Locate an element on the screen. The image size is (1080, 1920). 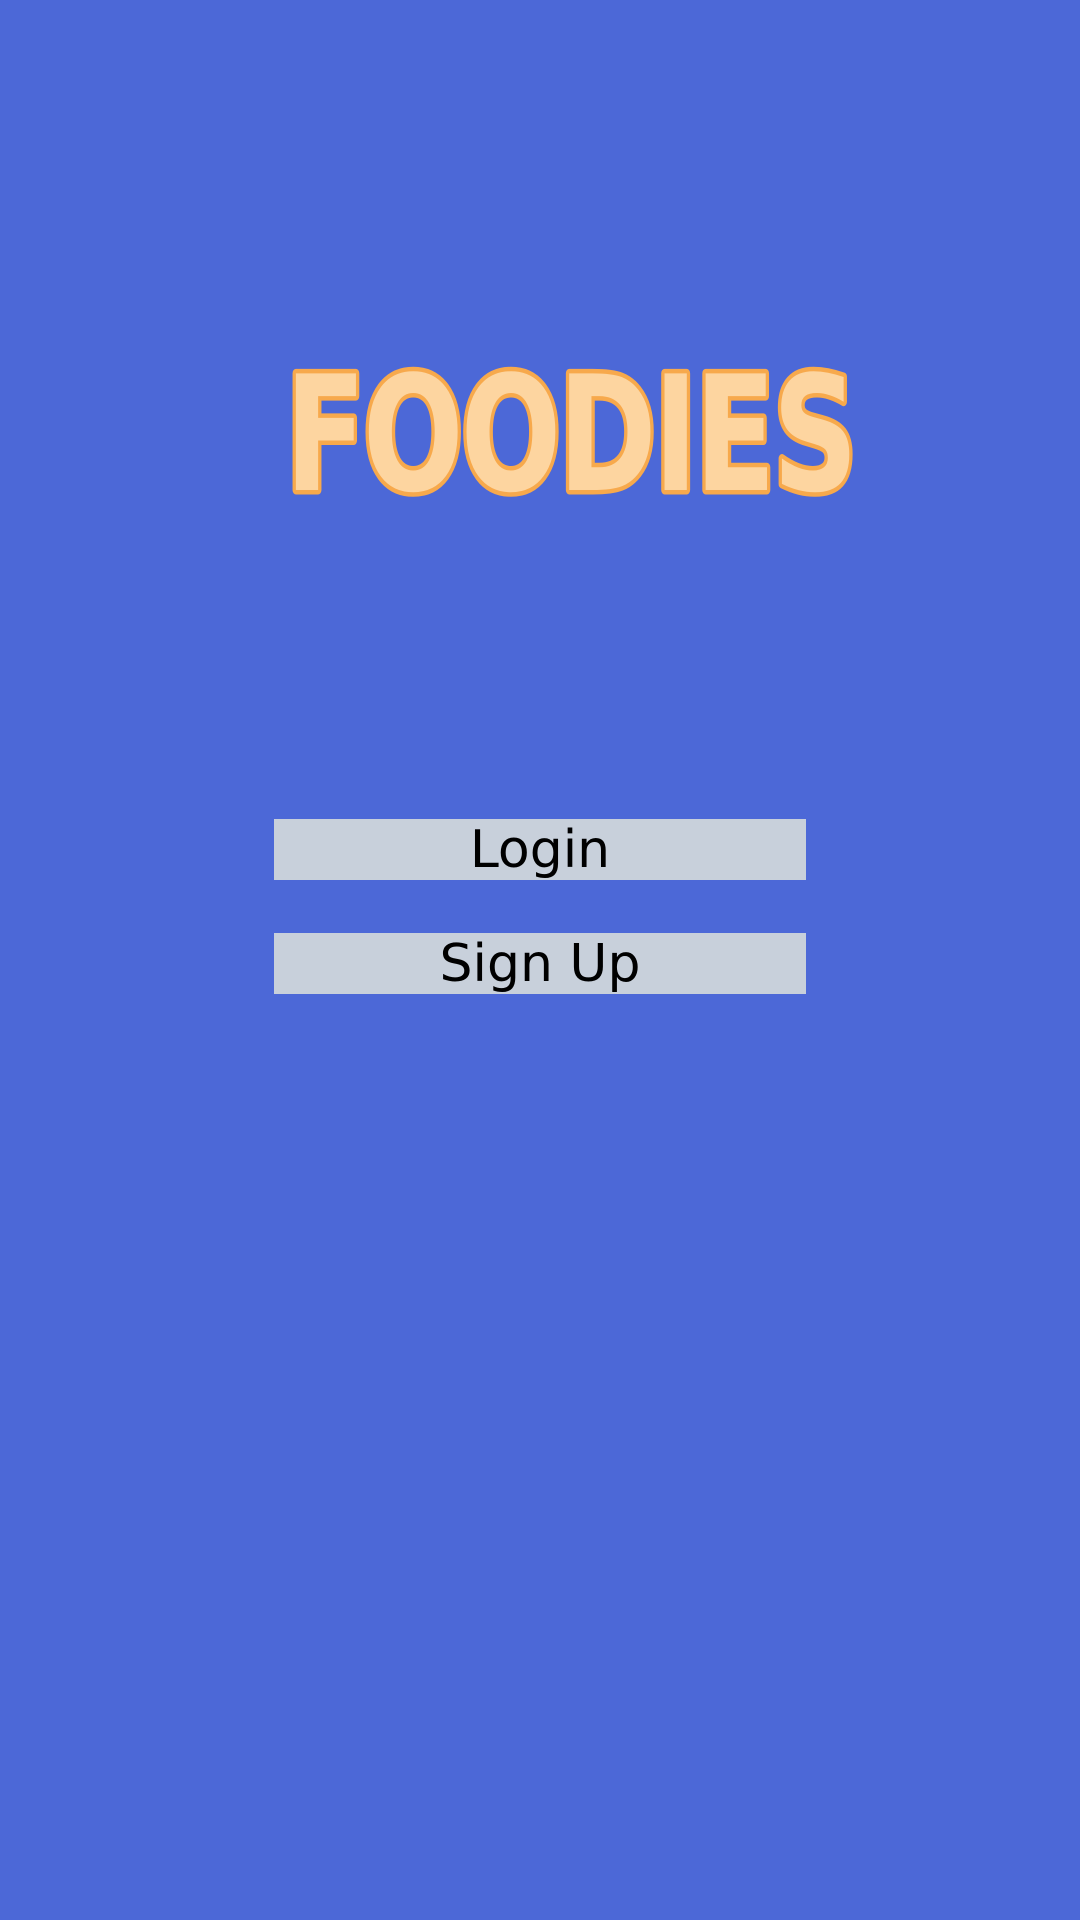
signup-button: Sign Up is located at coordinates (540, 963).